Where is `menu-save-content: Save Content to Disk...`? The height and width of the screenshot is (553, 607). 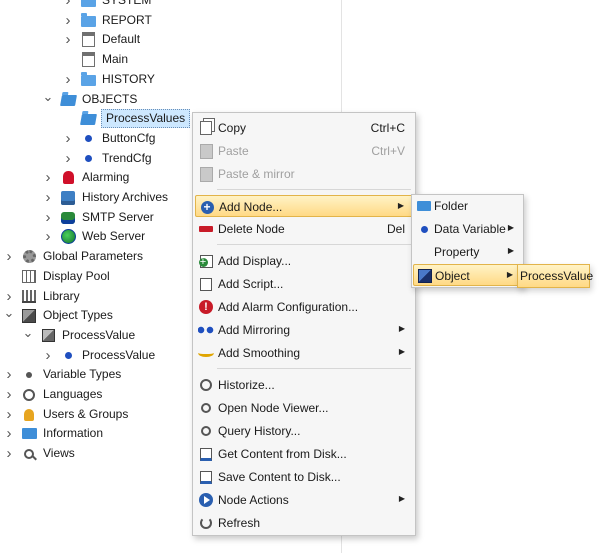 menu-save-content: Save Content to Disk... is located at coordinates (304, 477).